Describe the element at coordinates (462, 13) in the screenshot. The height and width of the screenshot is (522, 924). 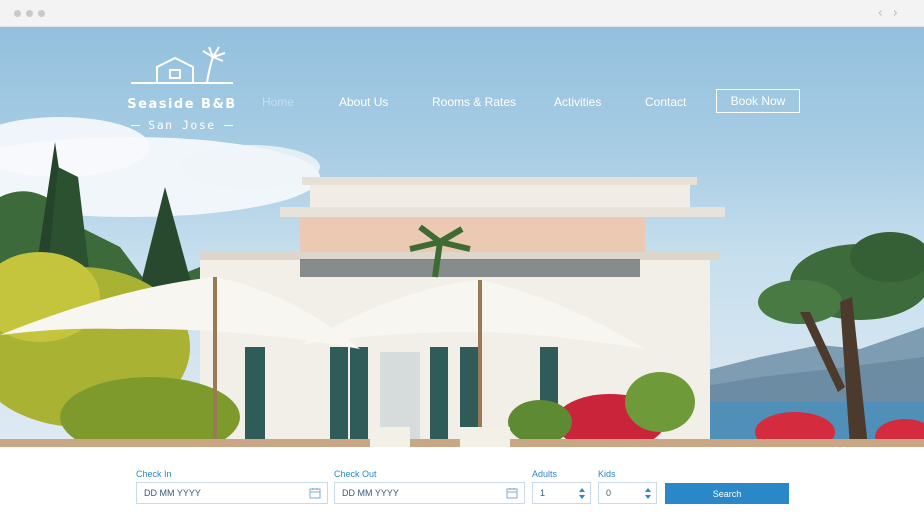
I see `browser-chrome: ‹ ›` at that location.